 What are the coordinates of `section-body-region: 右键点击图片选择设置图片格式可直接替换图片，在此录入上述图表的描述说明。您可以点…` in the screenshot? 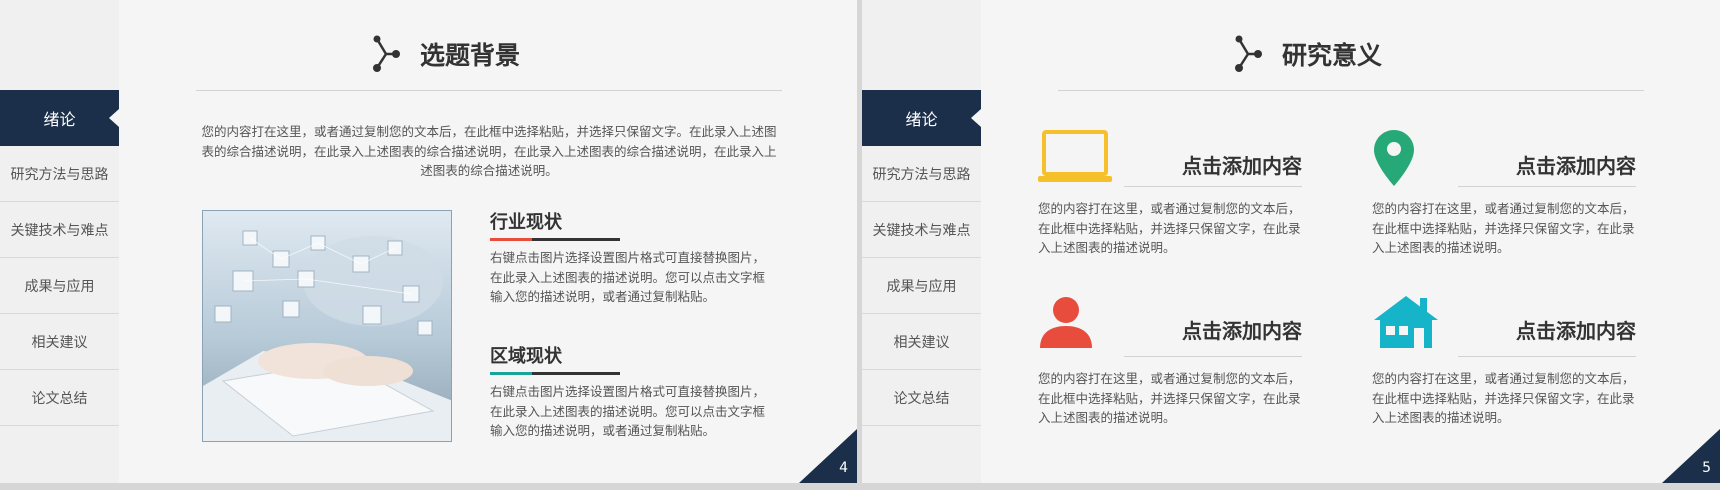 It's located at (628, 411).